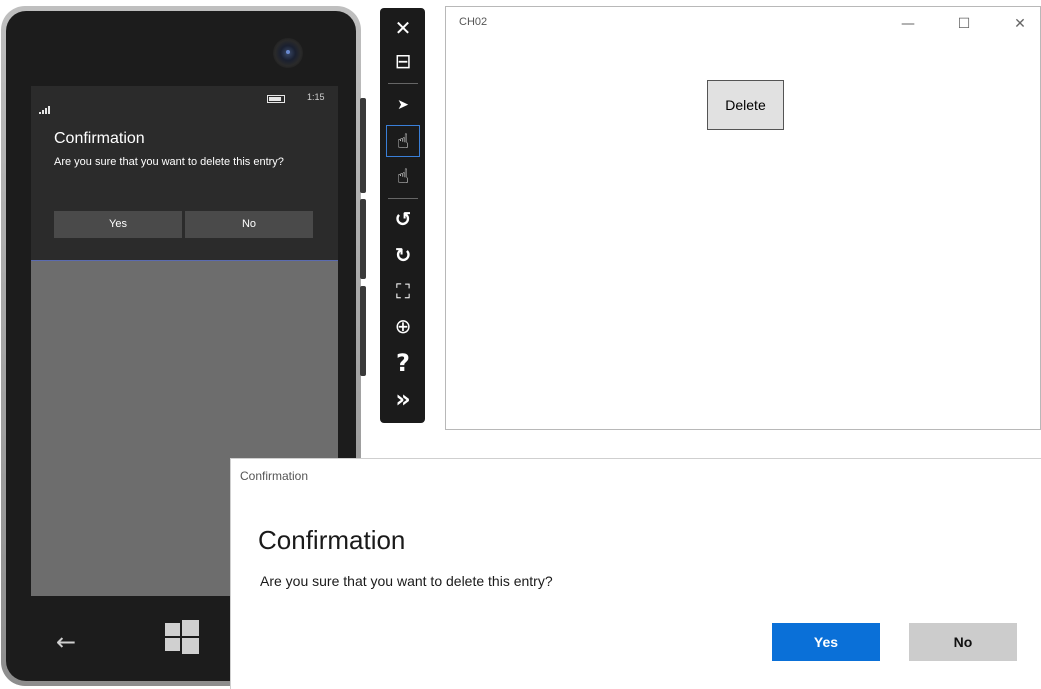  I want to click on dialog-caption: Confirmation, so click(274, 476).